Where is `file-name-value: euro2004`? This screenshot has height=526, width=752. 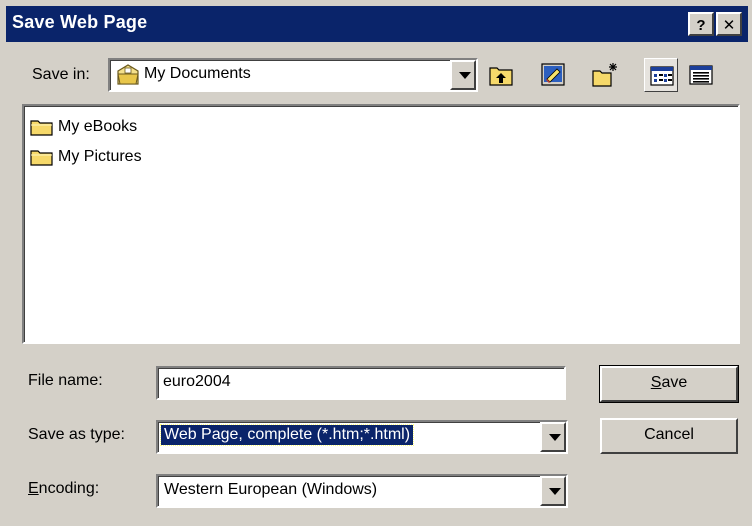
file-name-value: euro2004 is located at coordinates (197, 381).